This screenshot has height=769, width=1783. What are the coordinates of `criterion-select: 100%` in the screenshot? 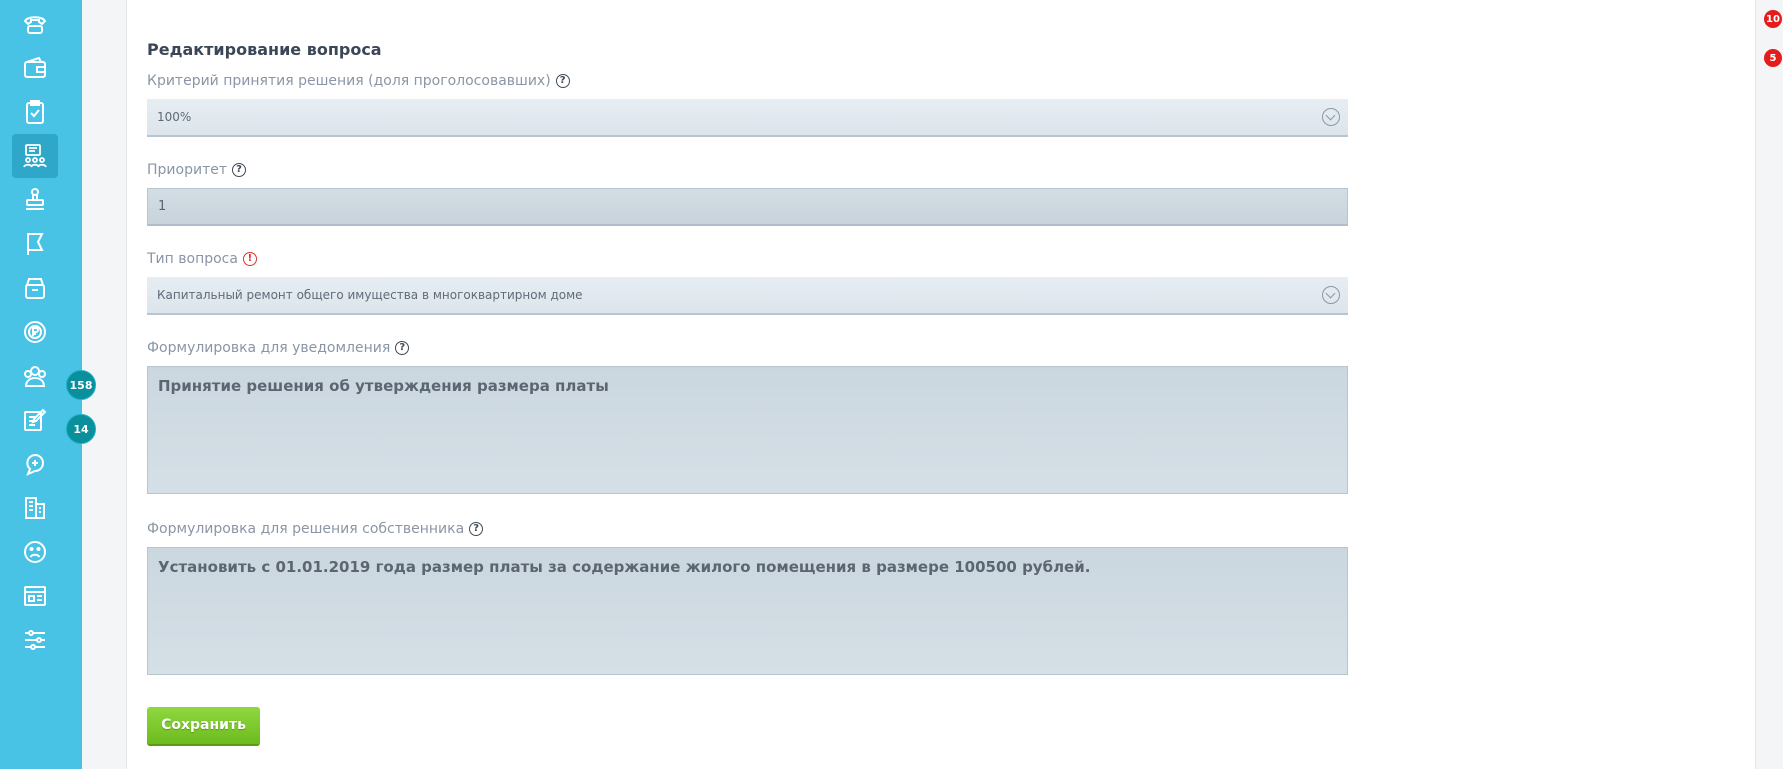 It's located at (747, 118).